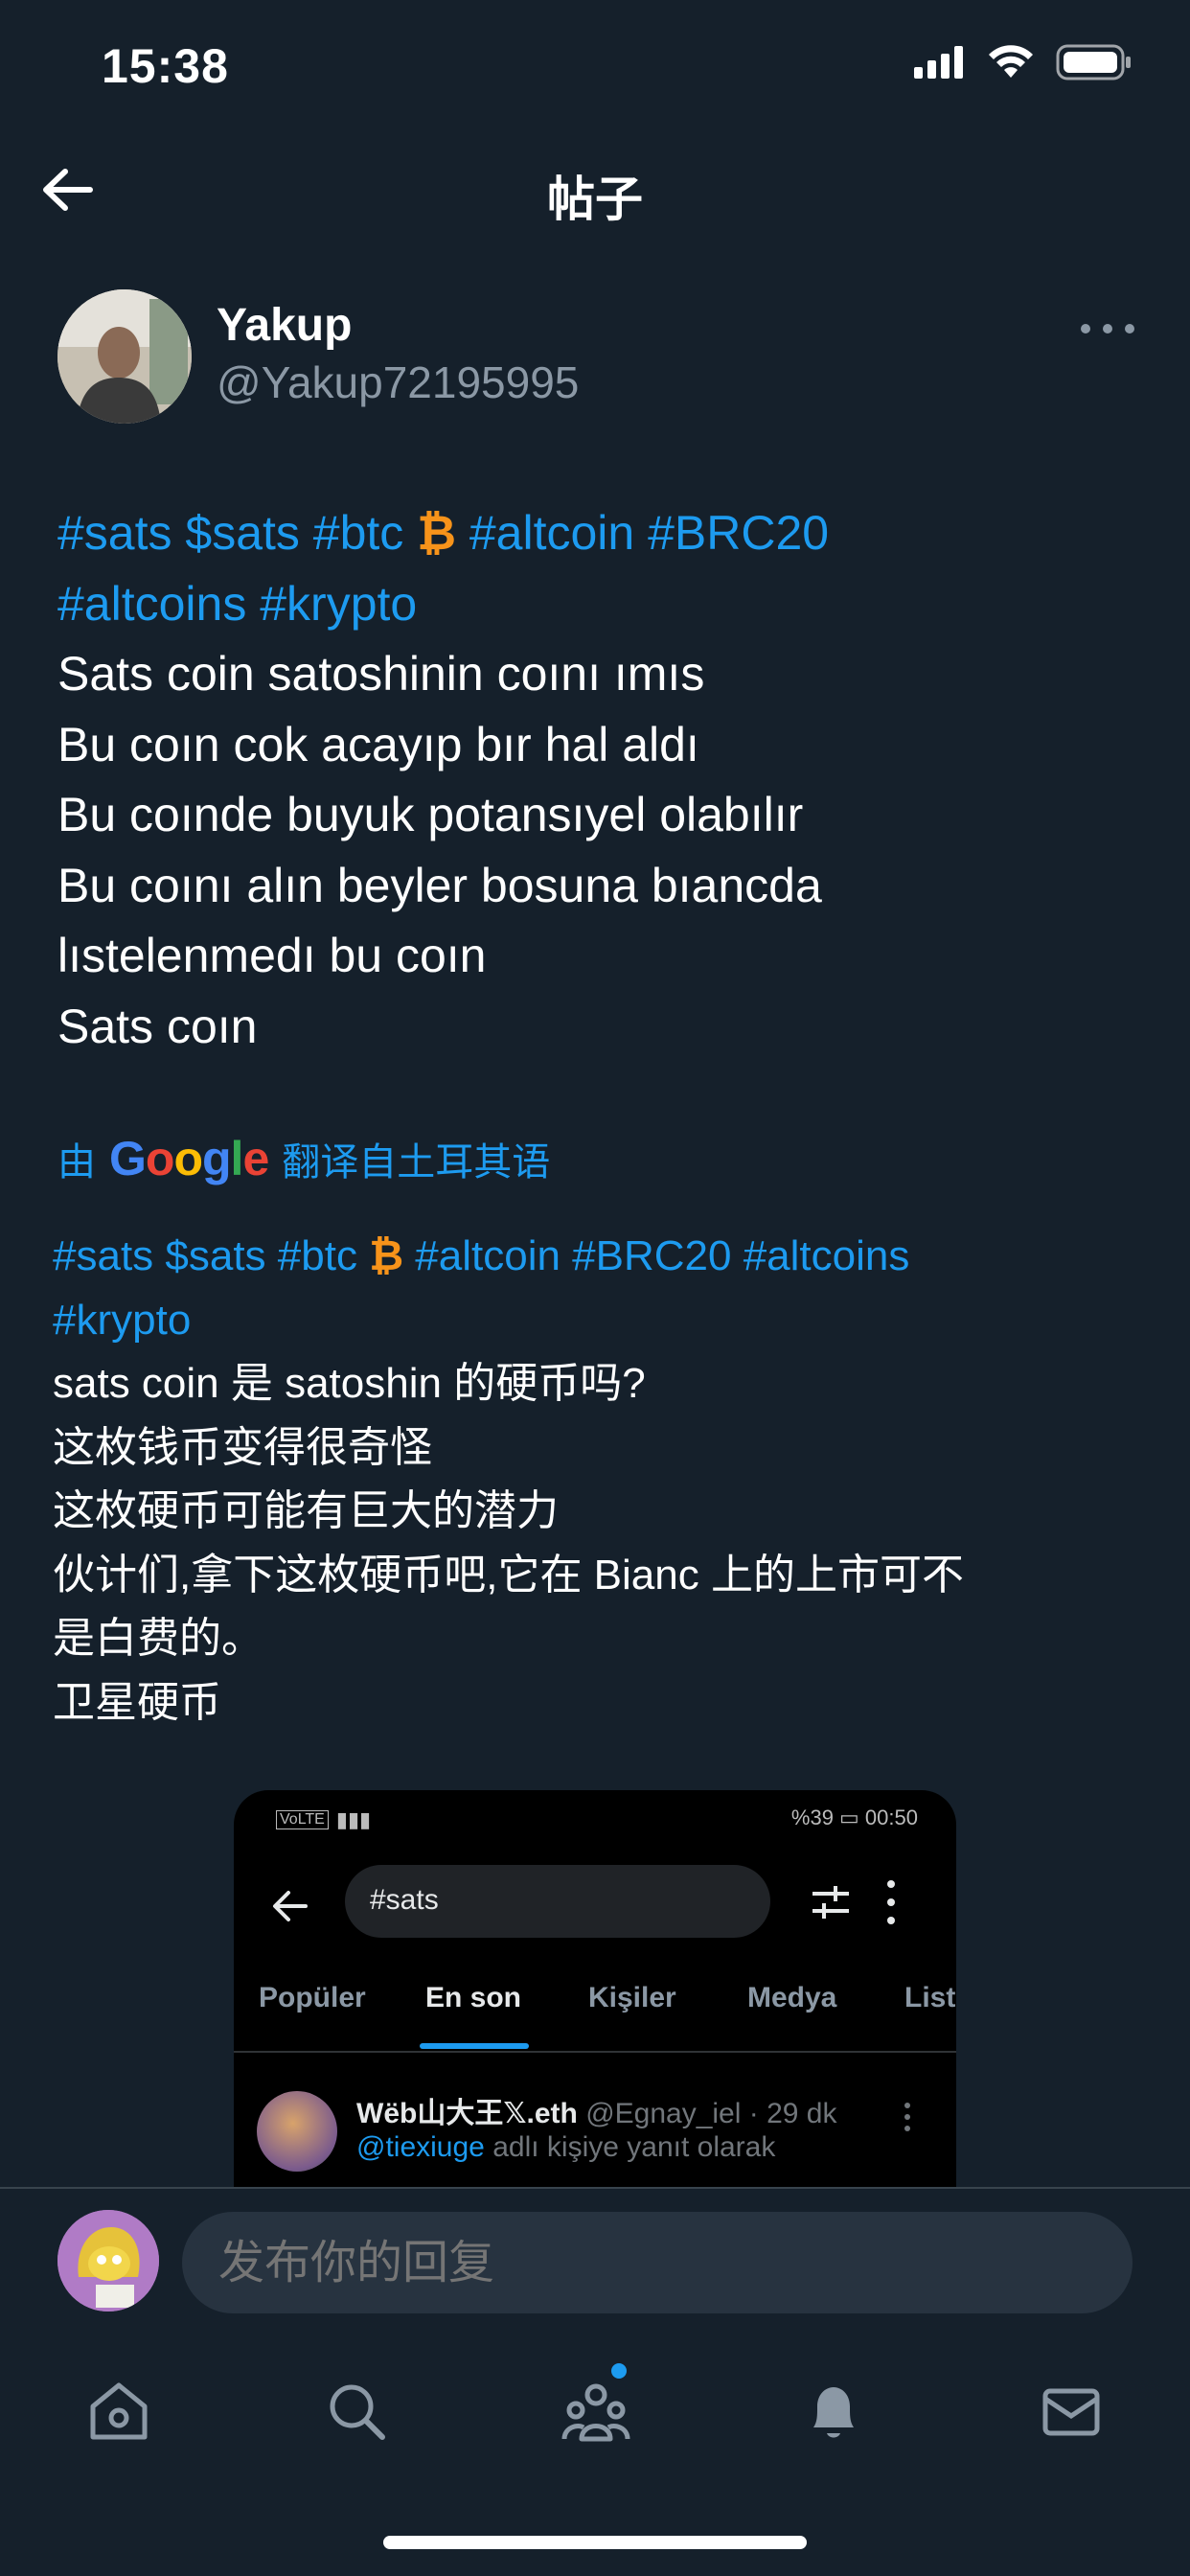 This screenshot has height=2576, width=1190. Describe the element at coordinates (306, 1510) in the screenshot. I see `translated-line: 这枚硬币可能有巨大的潜力` at that location.